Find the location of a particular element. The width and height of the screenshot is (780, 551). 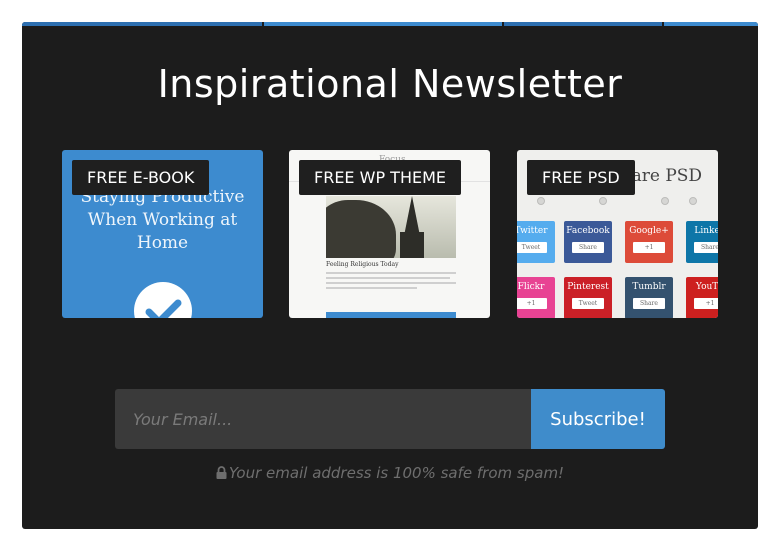

checkmark-icon is located at coordinates (163, 300).